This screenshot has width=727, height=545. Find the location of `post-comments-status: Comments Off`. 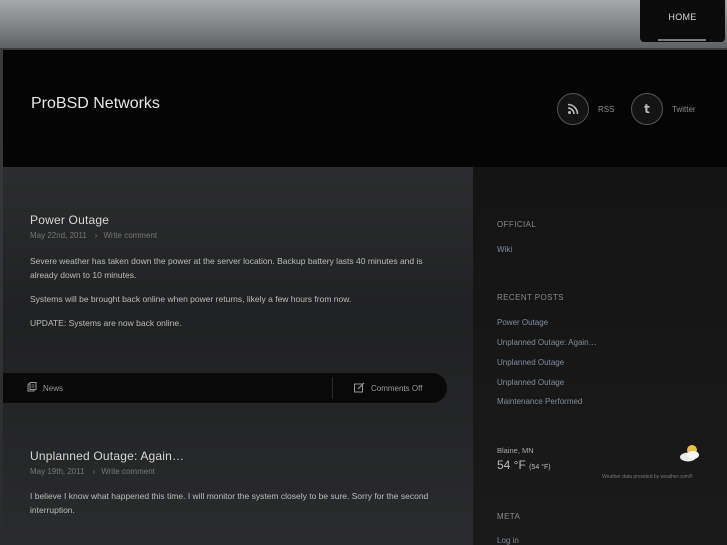

post-comments-status: Comments Off is located at coordinates (388, 388).